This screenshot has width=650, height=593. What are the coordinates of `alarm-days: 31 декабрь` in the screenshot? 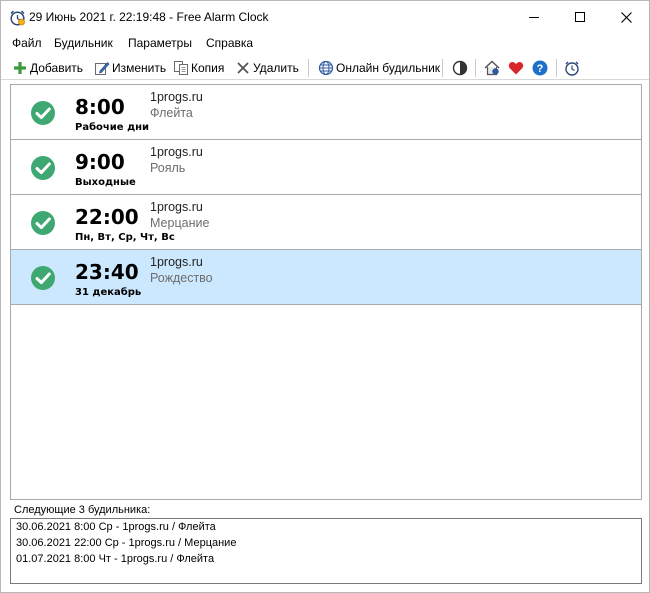 It's located at (108, 292).